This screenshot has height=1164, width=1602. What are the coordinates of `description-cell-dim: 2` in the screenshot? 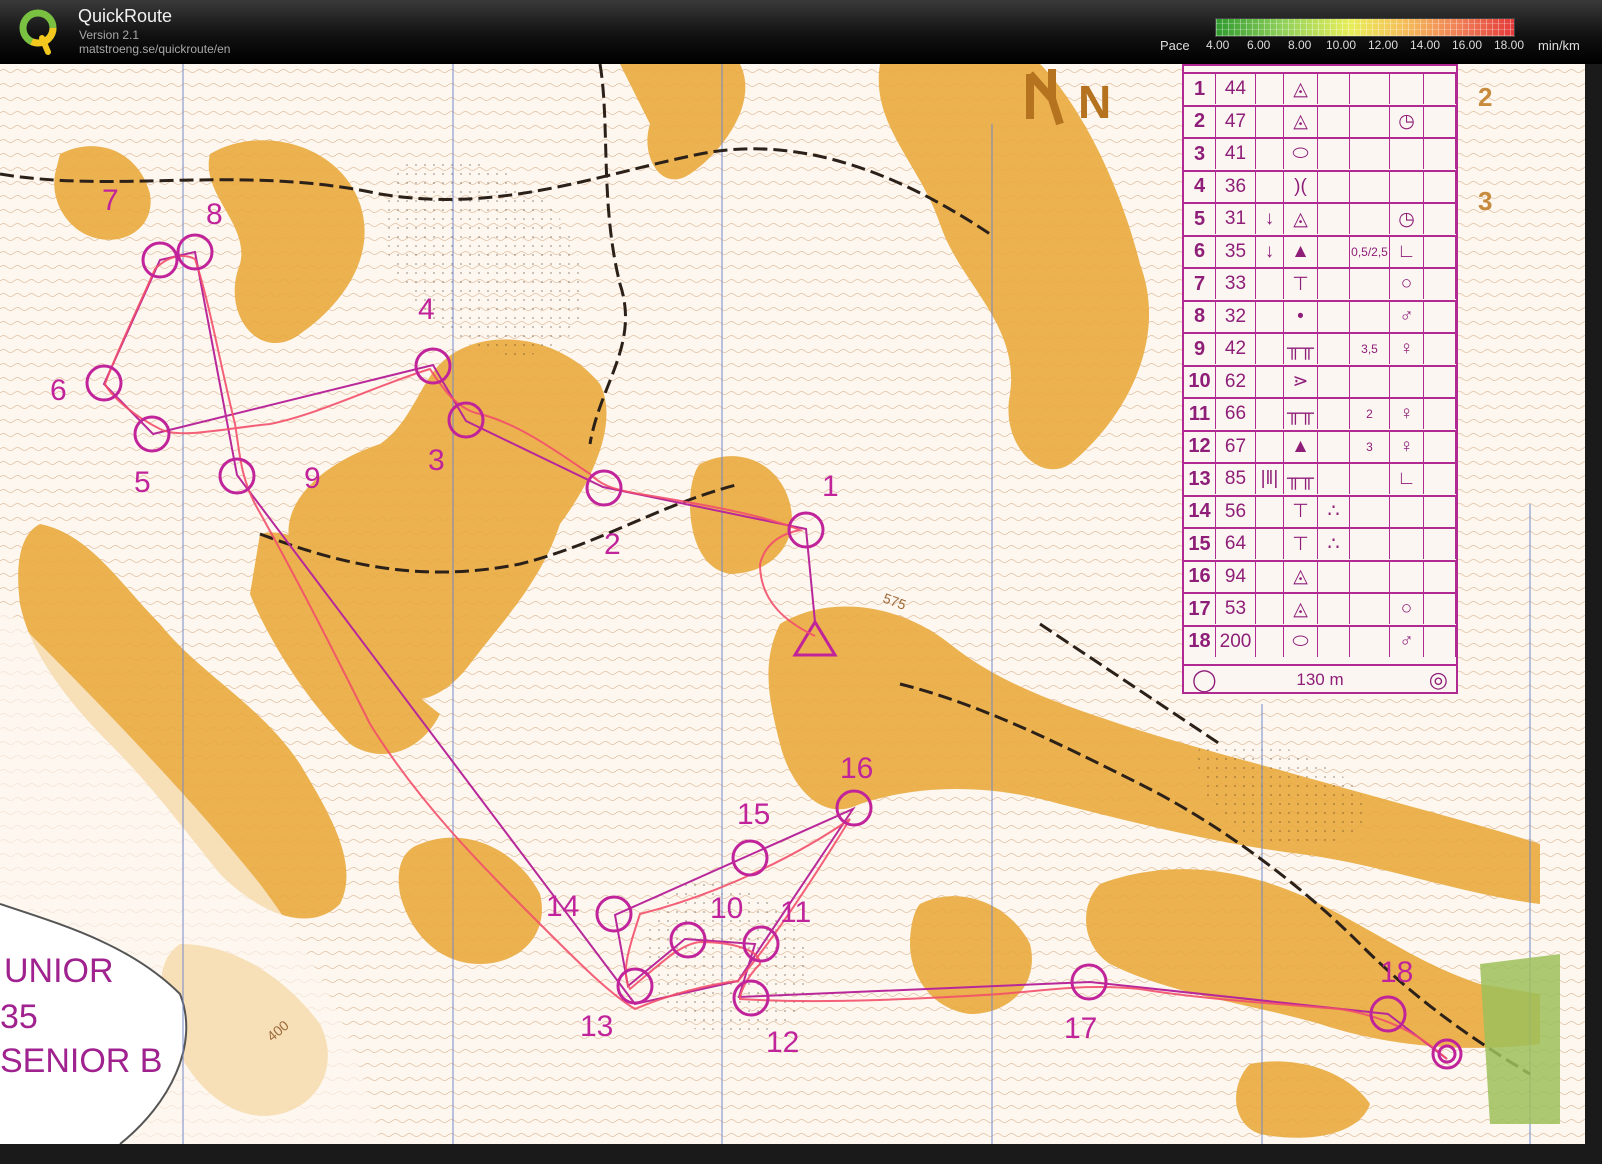 It's located at (1370, 414).